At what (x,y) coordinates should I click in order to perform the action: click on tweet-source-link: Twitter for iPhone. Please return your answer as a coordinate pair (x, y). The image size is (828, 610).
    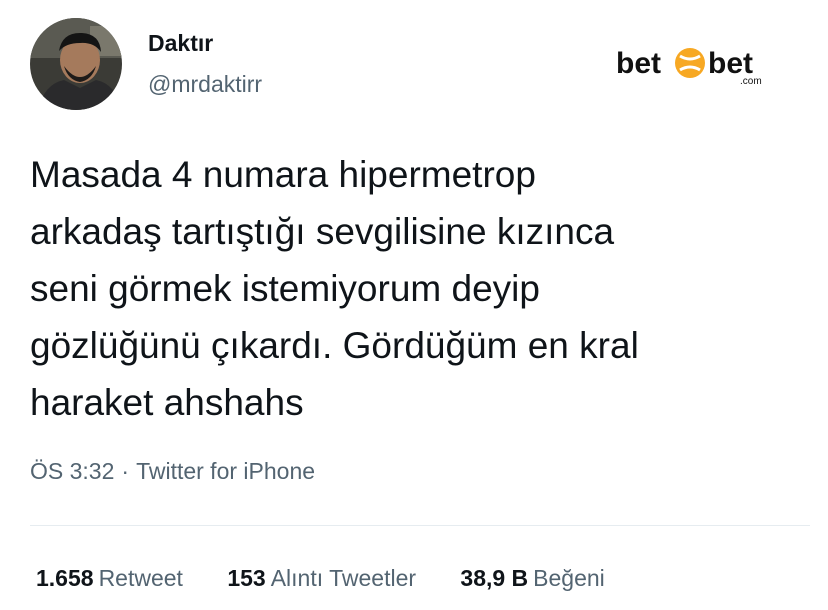
    Looking at the image, I should click on (225, 471).